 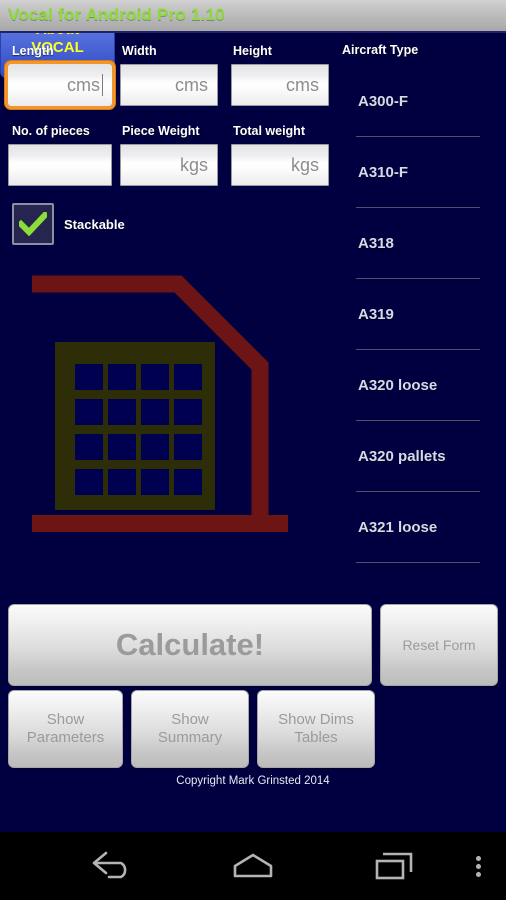 I want to click on overflow-menu-button, so click(x=478, y=866).